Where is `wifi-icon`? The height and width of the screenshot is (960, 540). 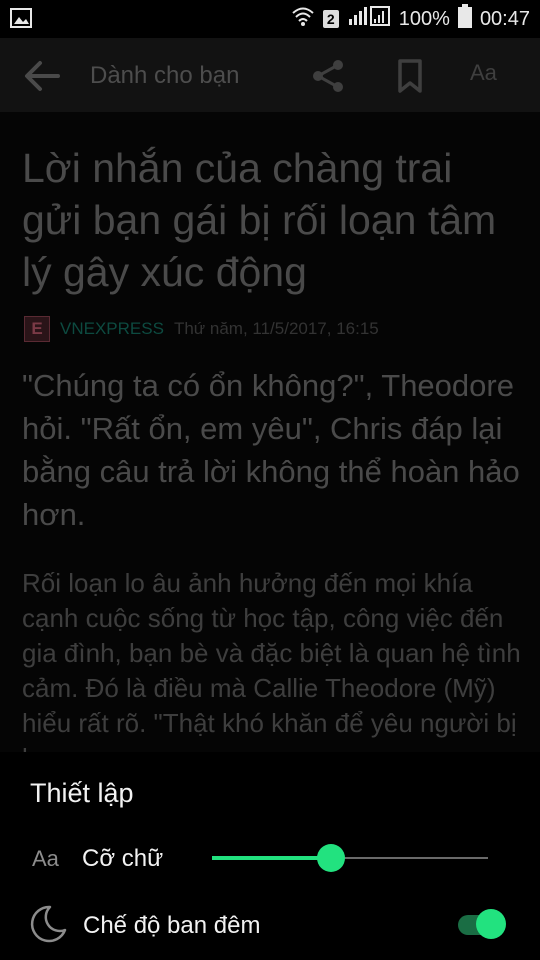
wifi-icon is located at coordinates (303, 19).